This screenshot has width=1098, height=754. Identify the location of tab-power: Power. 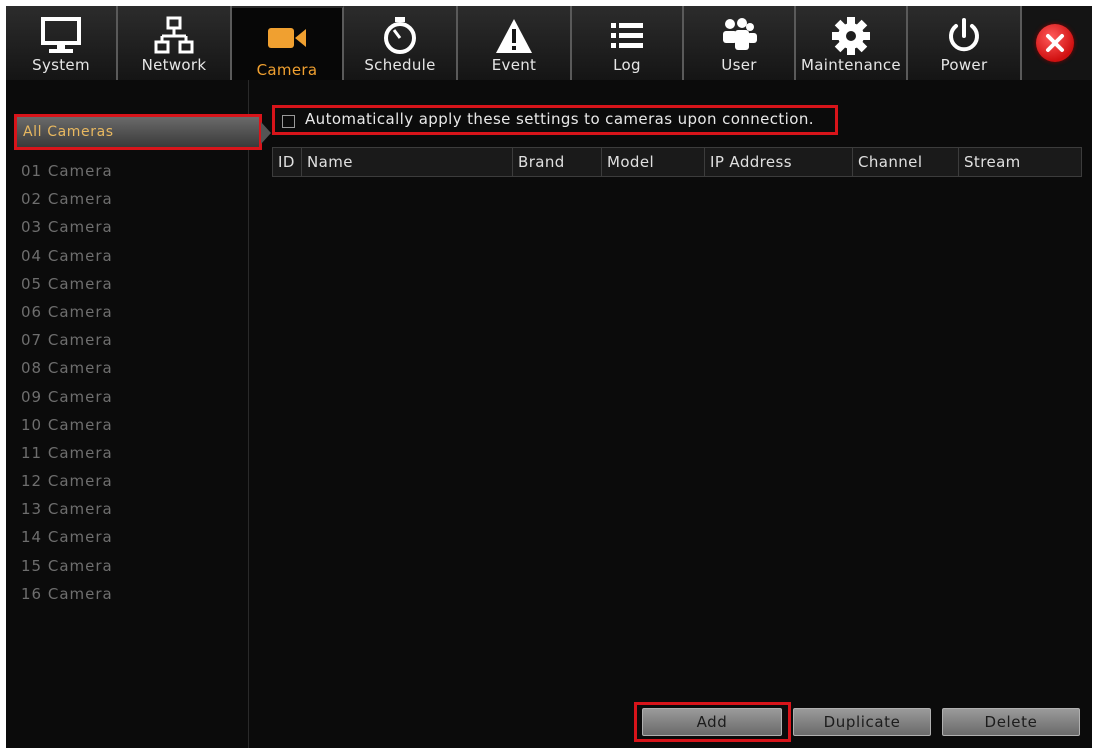
(965, 43).